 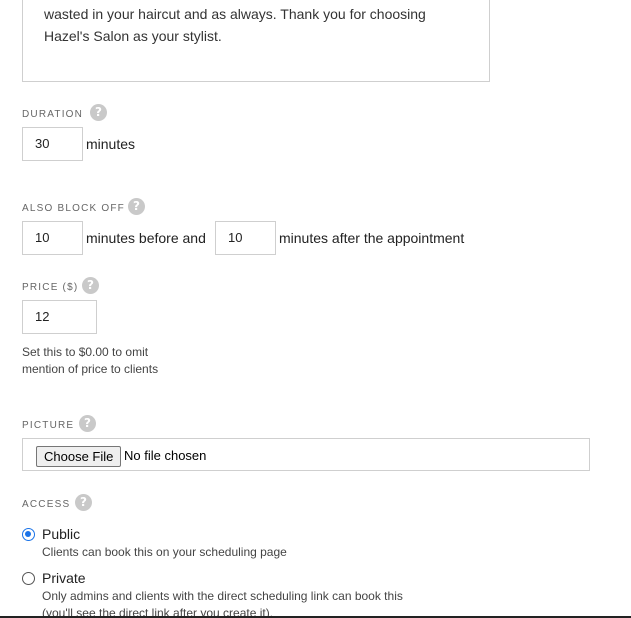 What do you see at coordinates (64, 578) in the screenshot?
I see `access-private-label: Private` at bounding box center [64, 578].